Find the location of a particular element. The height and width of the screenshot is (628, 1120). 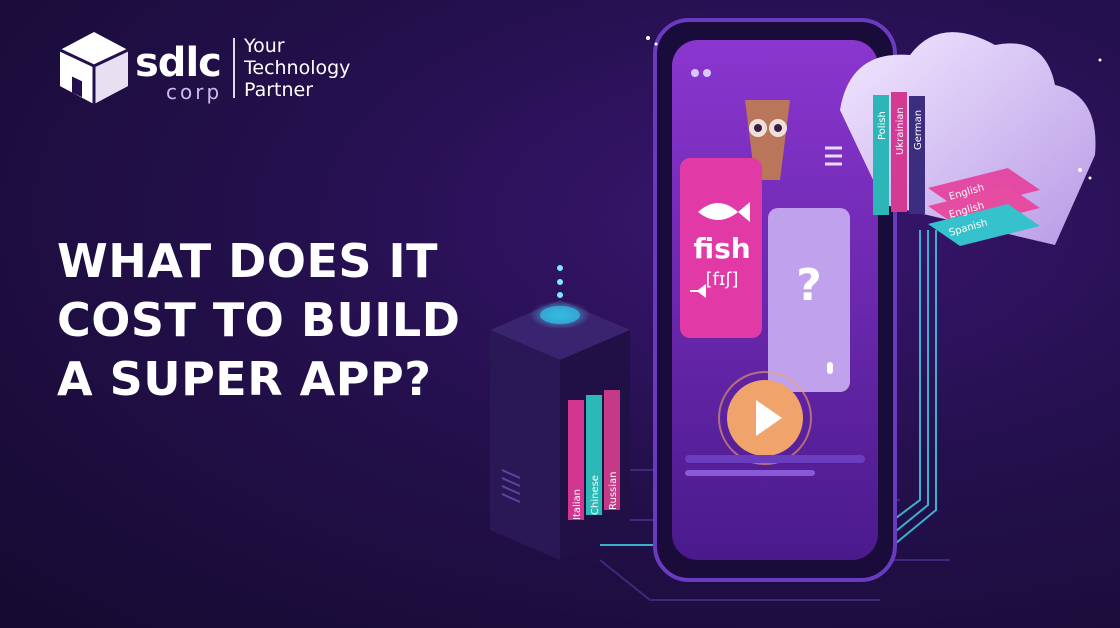

book-label: Ukrainian is located at coordinates (900, 131).